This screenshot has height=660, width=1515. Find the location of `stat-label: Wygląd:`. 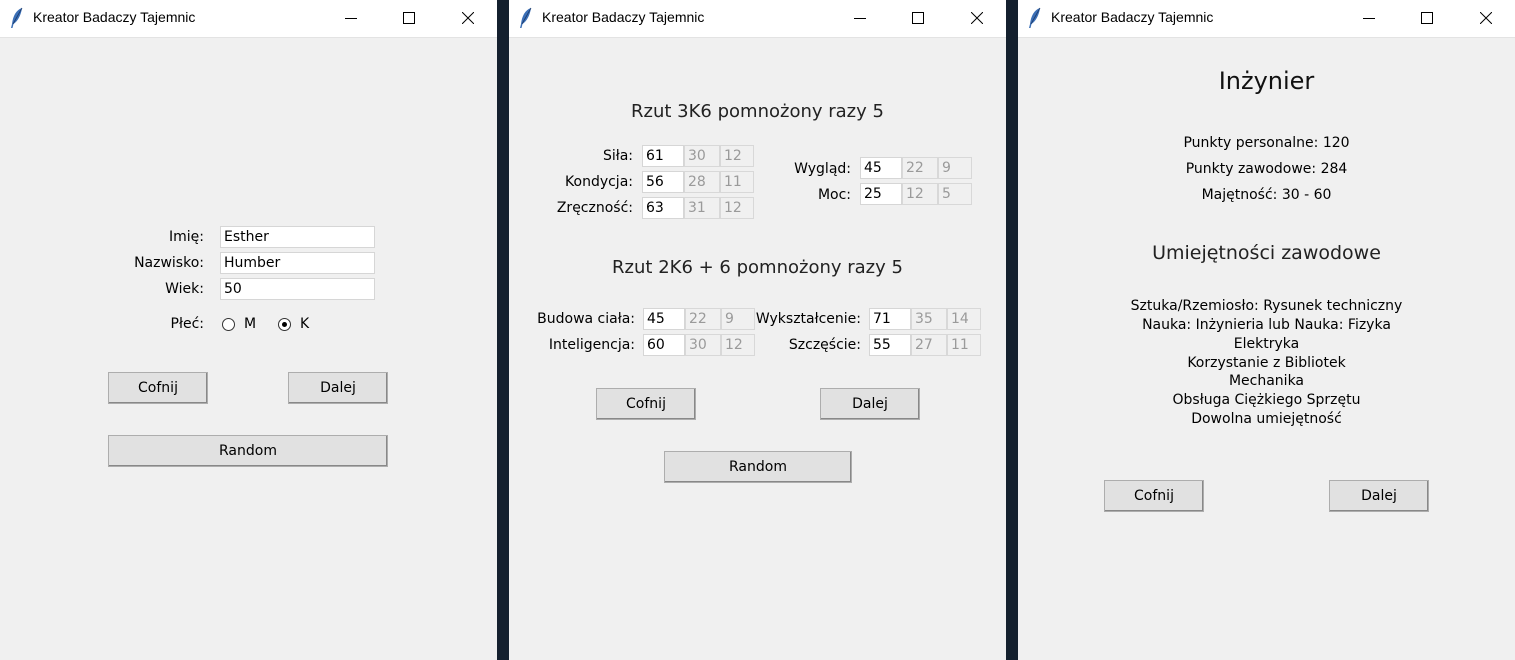

stat-label: Wygląd: is located at coordinates (822, 169).